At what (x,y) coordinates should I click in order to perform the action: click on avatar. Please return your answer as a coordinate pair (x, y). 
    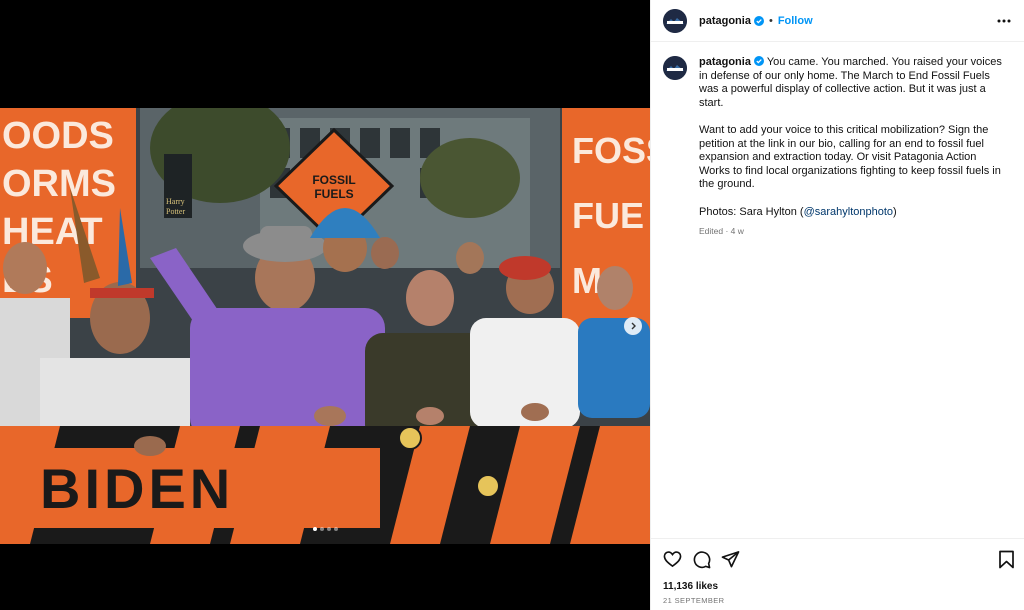
    Looking at the image, I should click on (675, 20).